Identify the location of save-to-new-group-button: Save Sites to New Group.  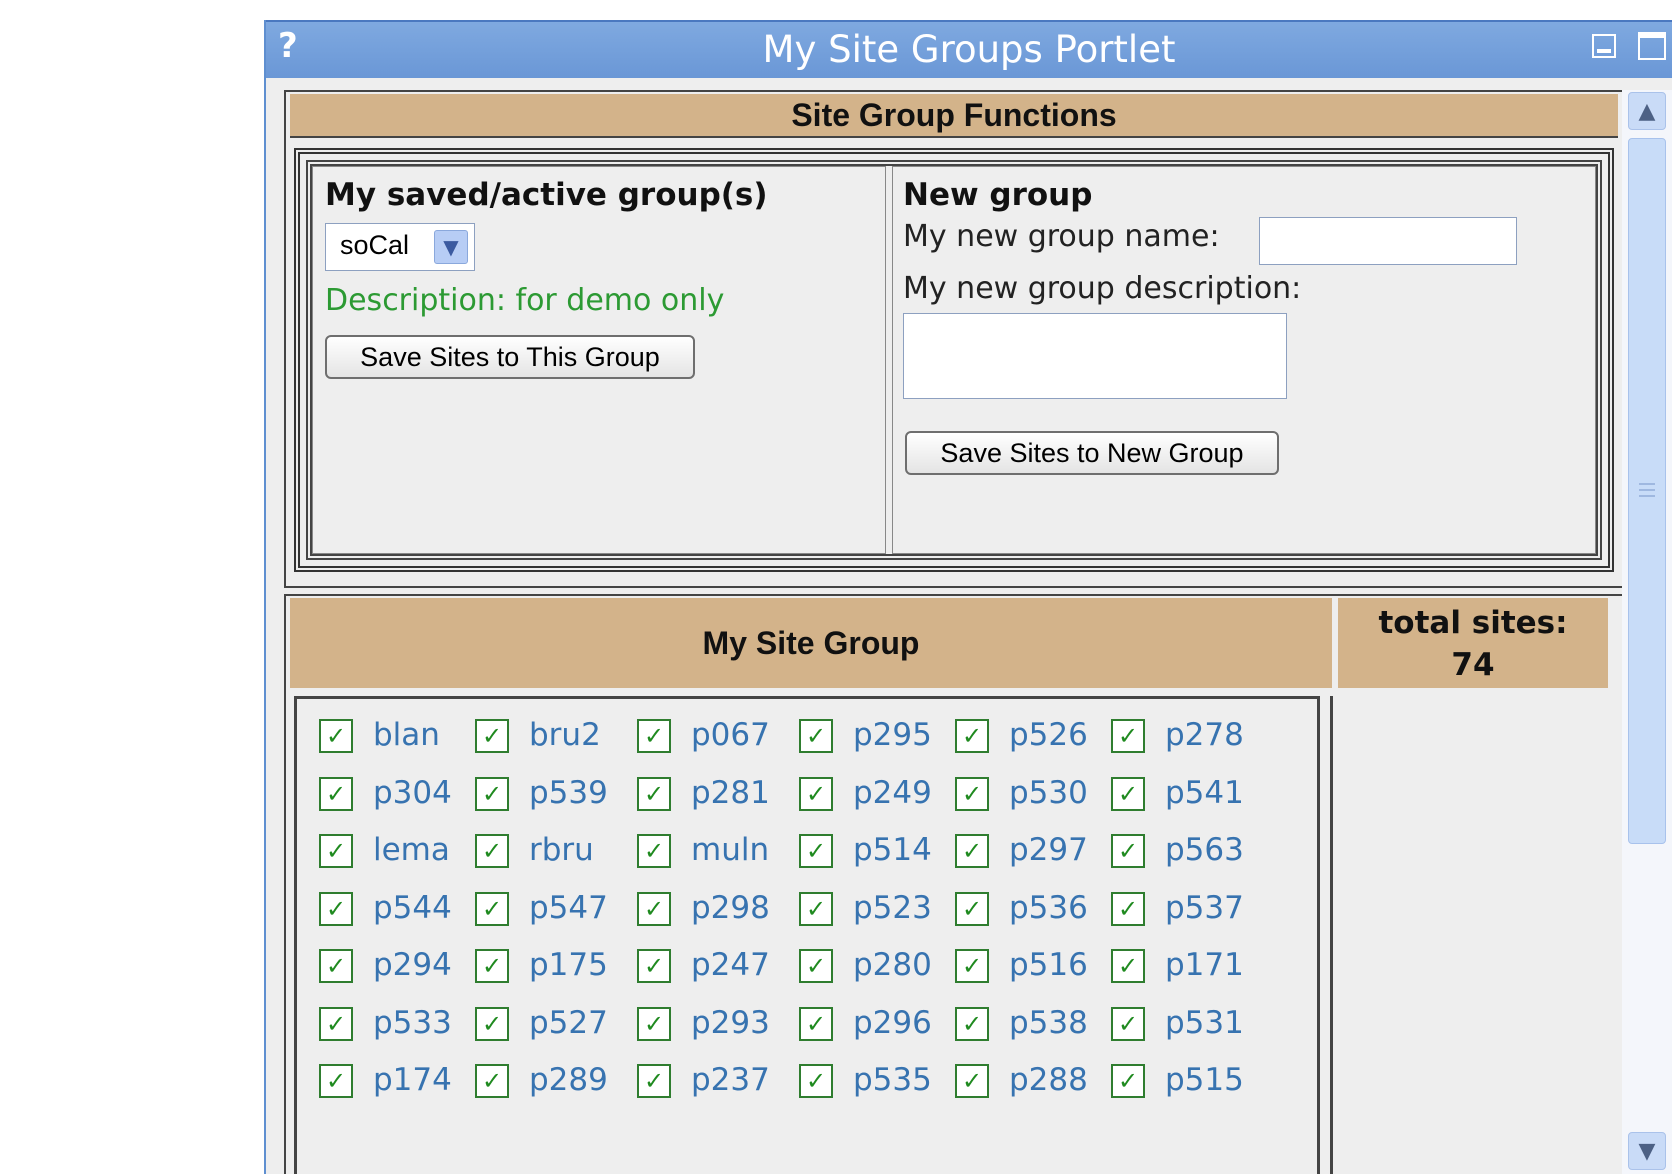
(1092, 453).